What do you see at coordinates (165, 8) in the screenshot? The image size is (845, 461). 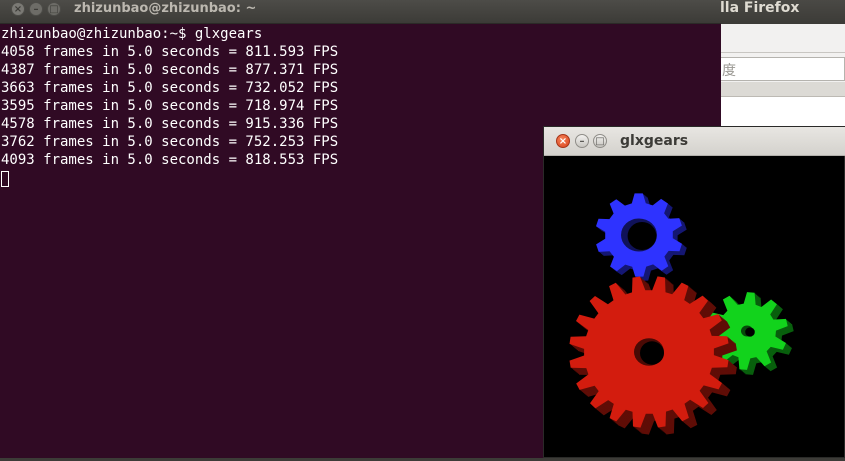 I see `terminal-title: zhizunbao@zhizunbao: ~` at bounding box center [165, 8].